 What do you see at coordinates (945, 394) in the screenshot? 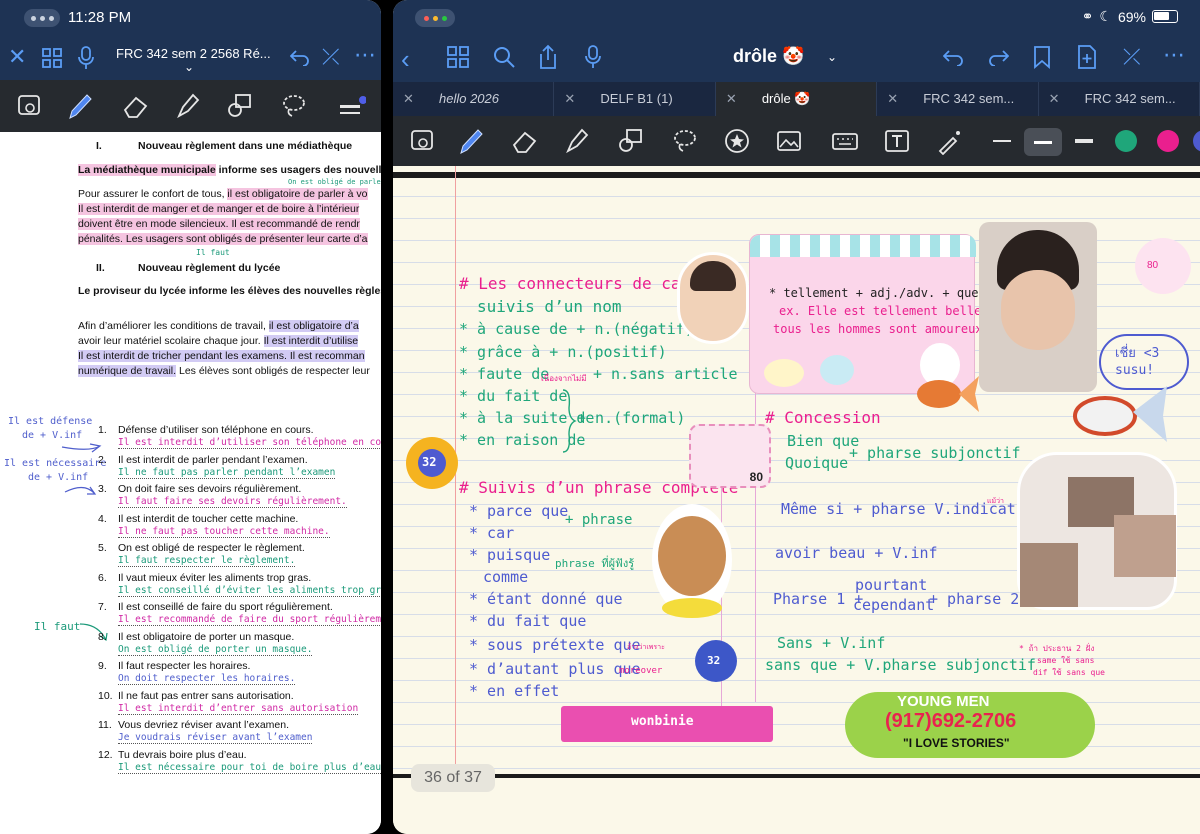
I see `goldfish-sticker` at bounding box center [945, 394].